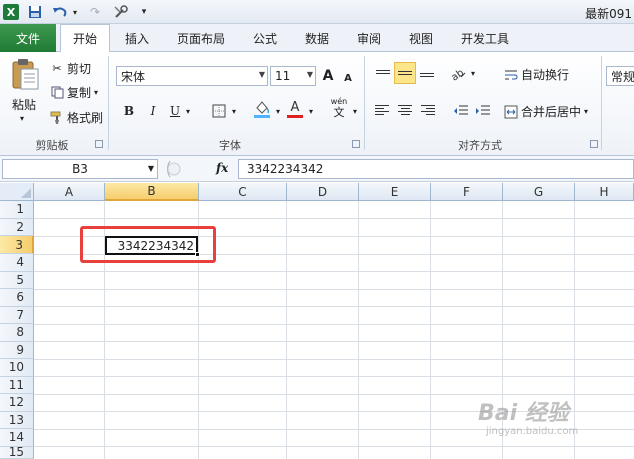  What do you see at coordinates (317, 38) in the screenshot?
I see `tab-data: 数据` at bounding box center [317, 38].